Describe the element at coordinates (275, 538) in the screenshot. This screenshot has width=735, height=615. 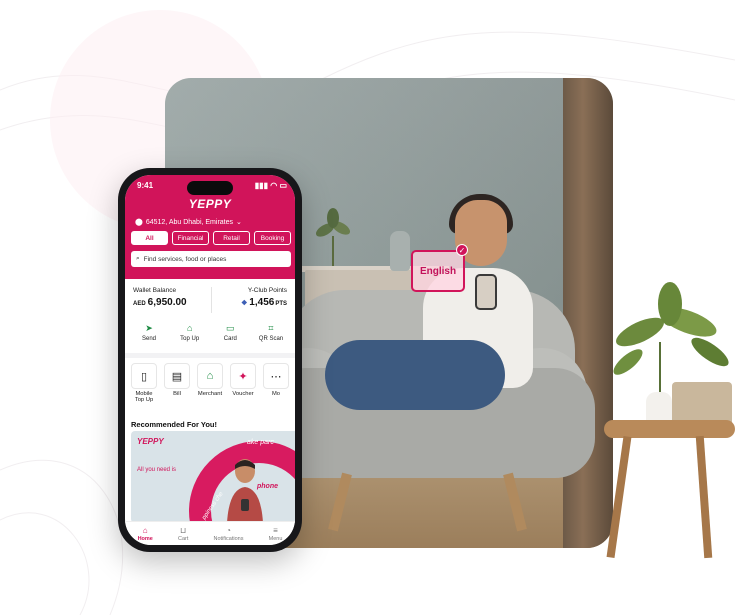
I see `nav-label: Menu` at that location.